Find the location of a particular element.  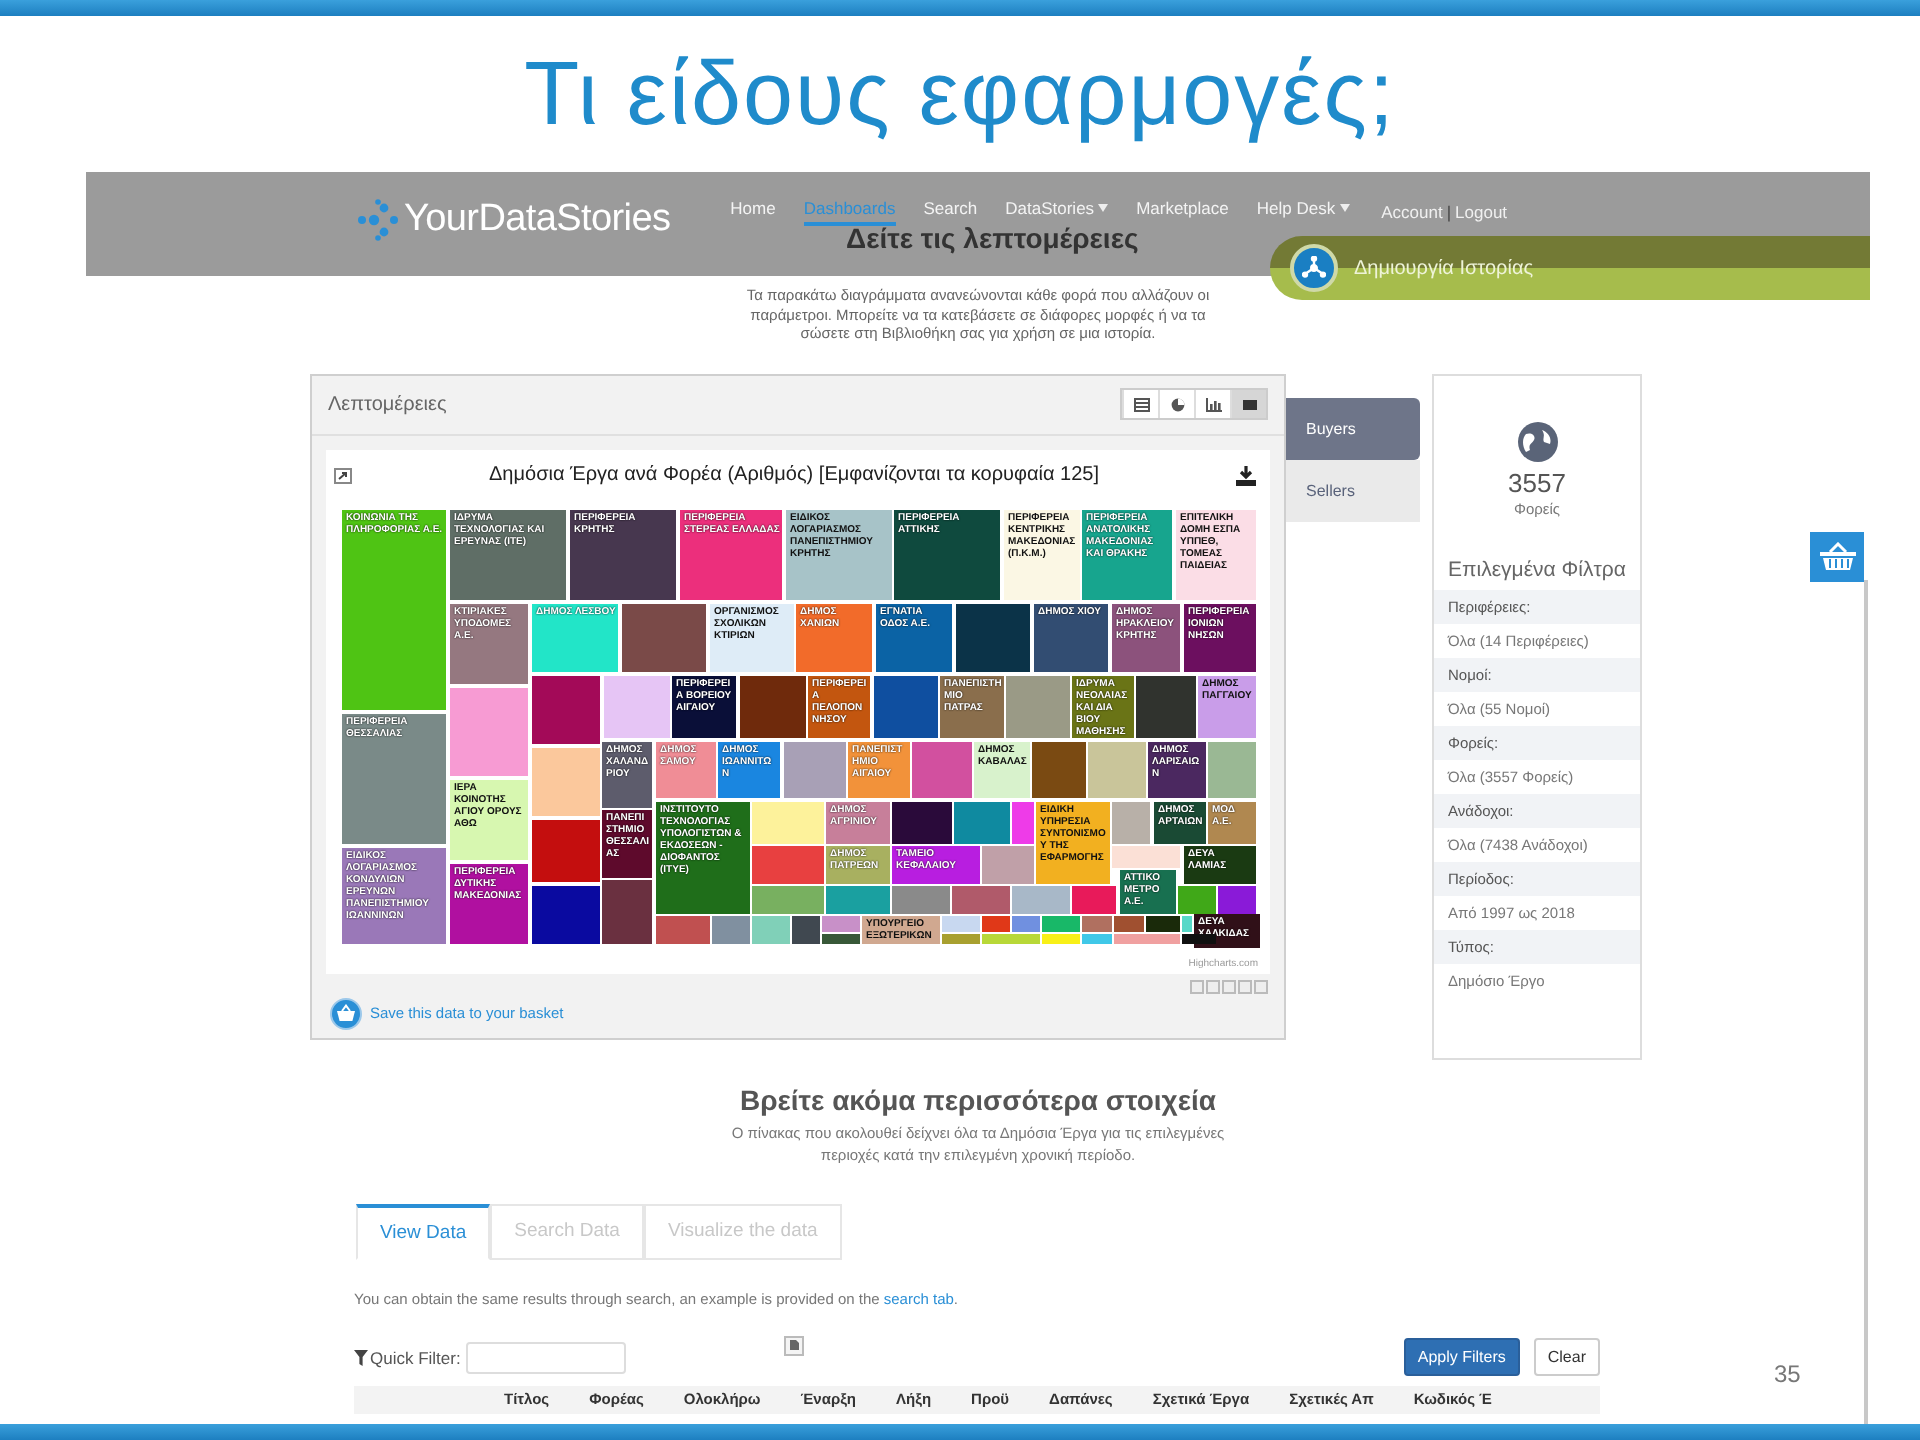

filter-icon is located at coordinates (361, 1357).